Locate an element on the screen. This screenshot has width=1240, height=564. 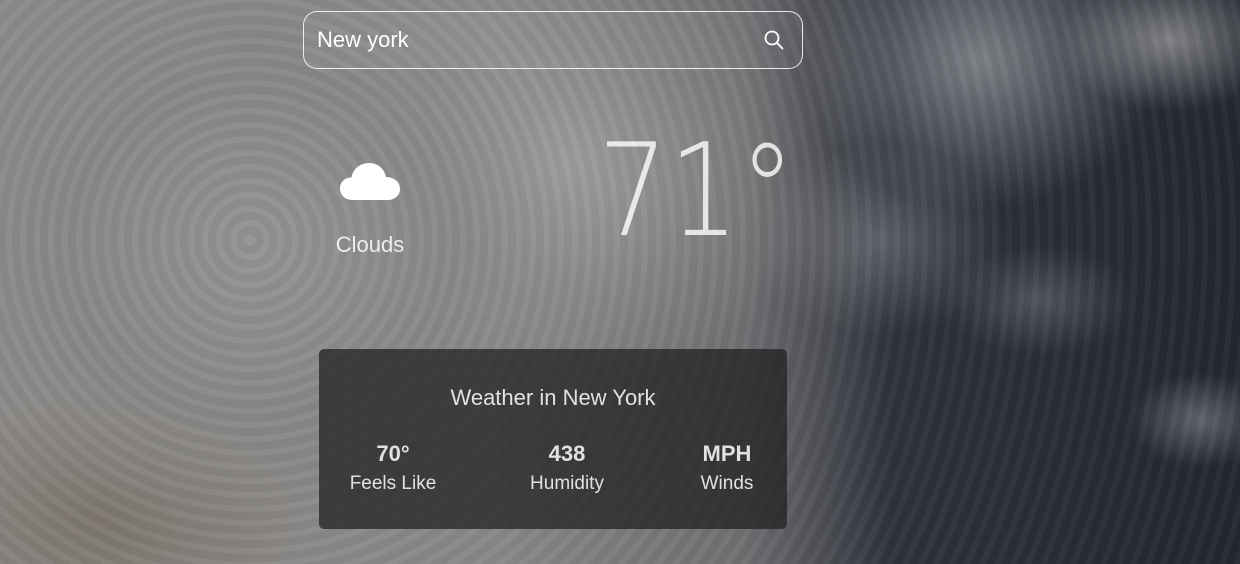
stat-feels-like: 70° Feels Like is located at coordinates (393, 468).